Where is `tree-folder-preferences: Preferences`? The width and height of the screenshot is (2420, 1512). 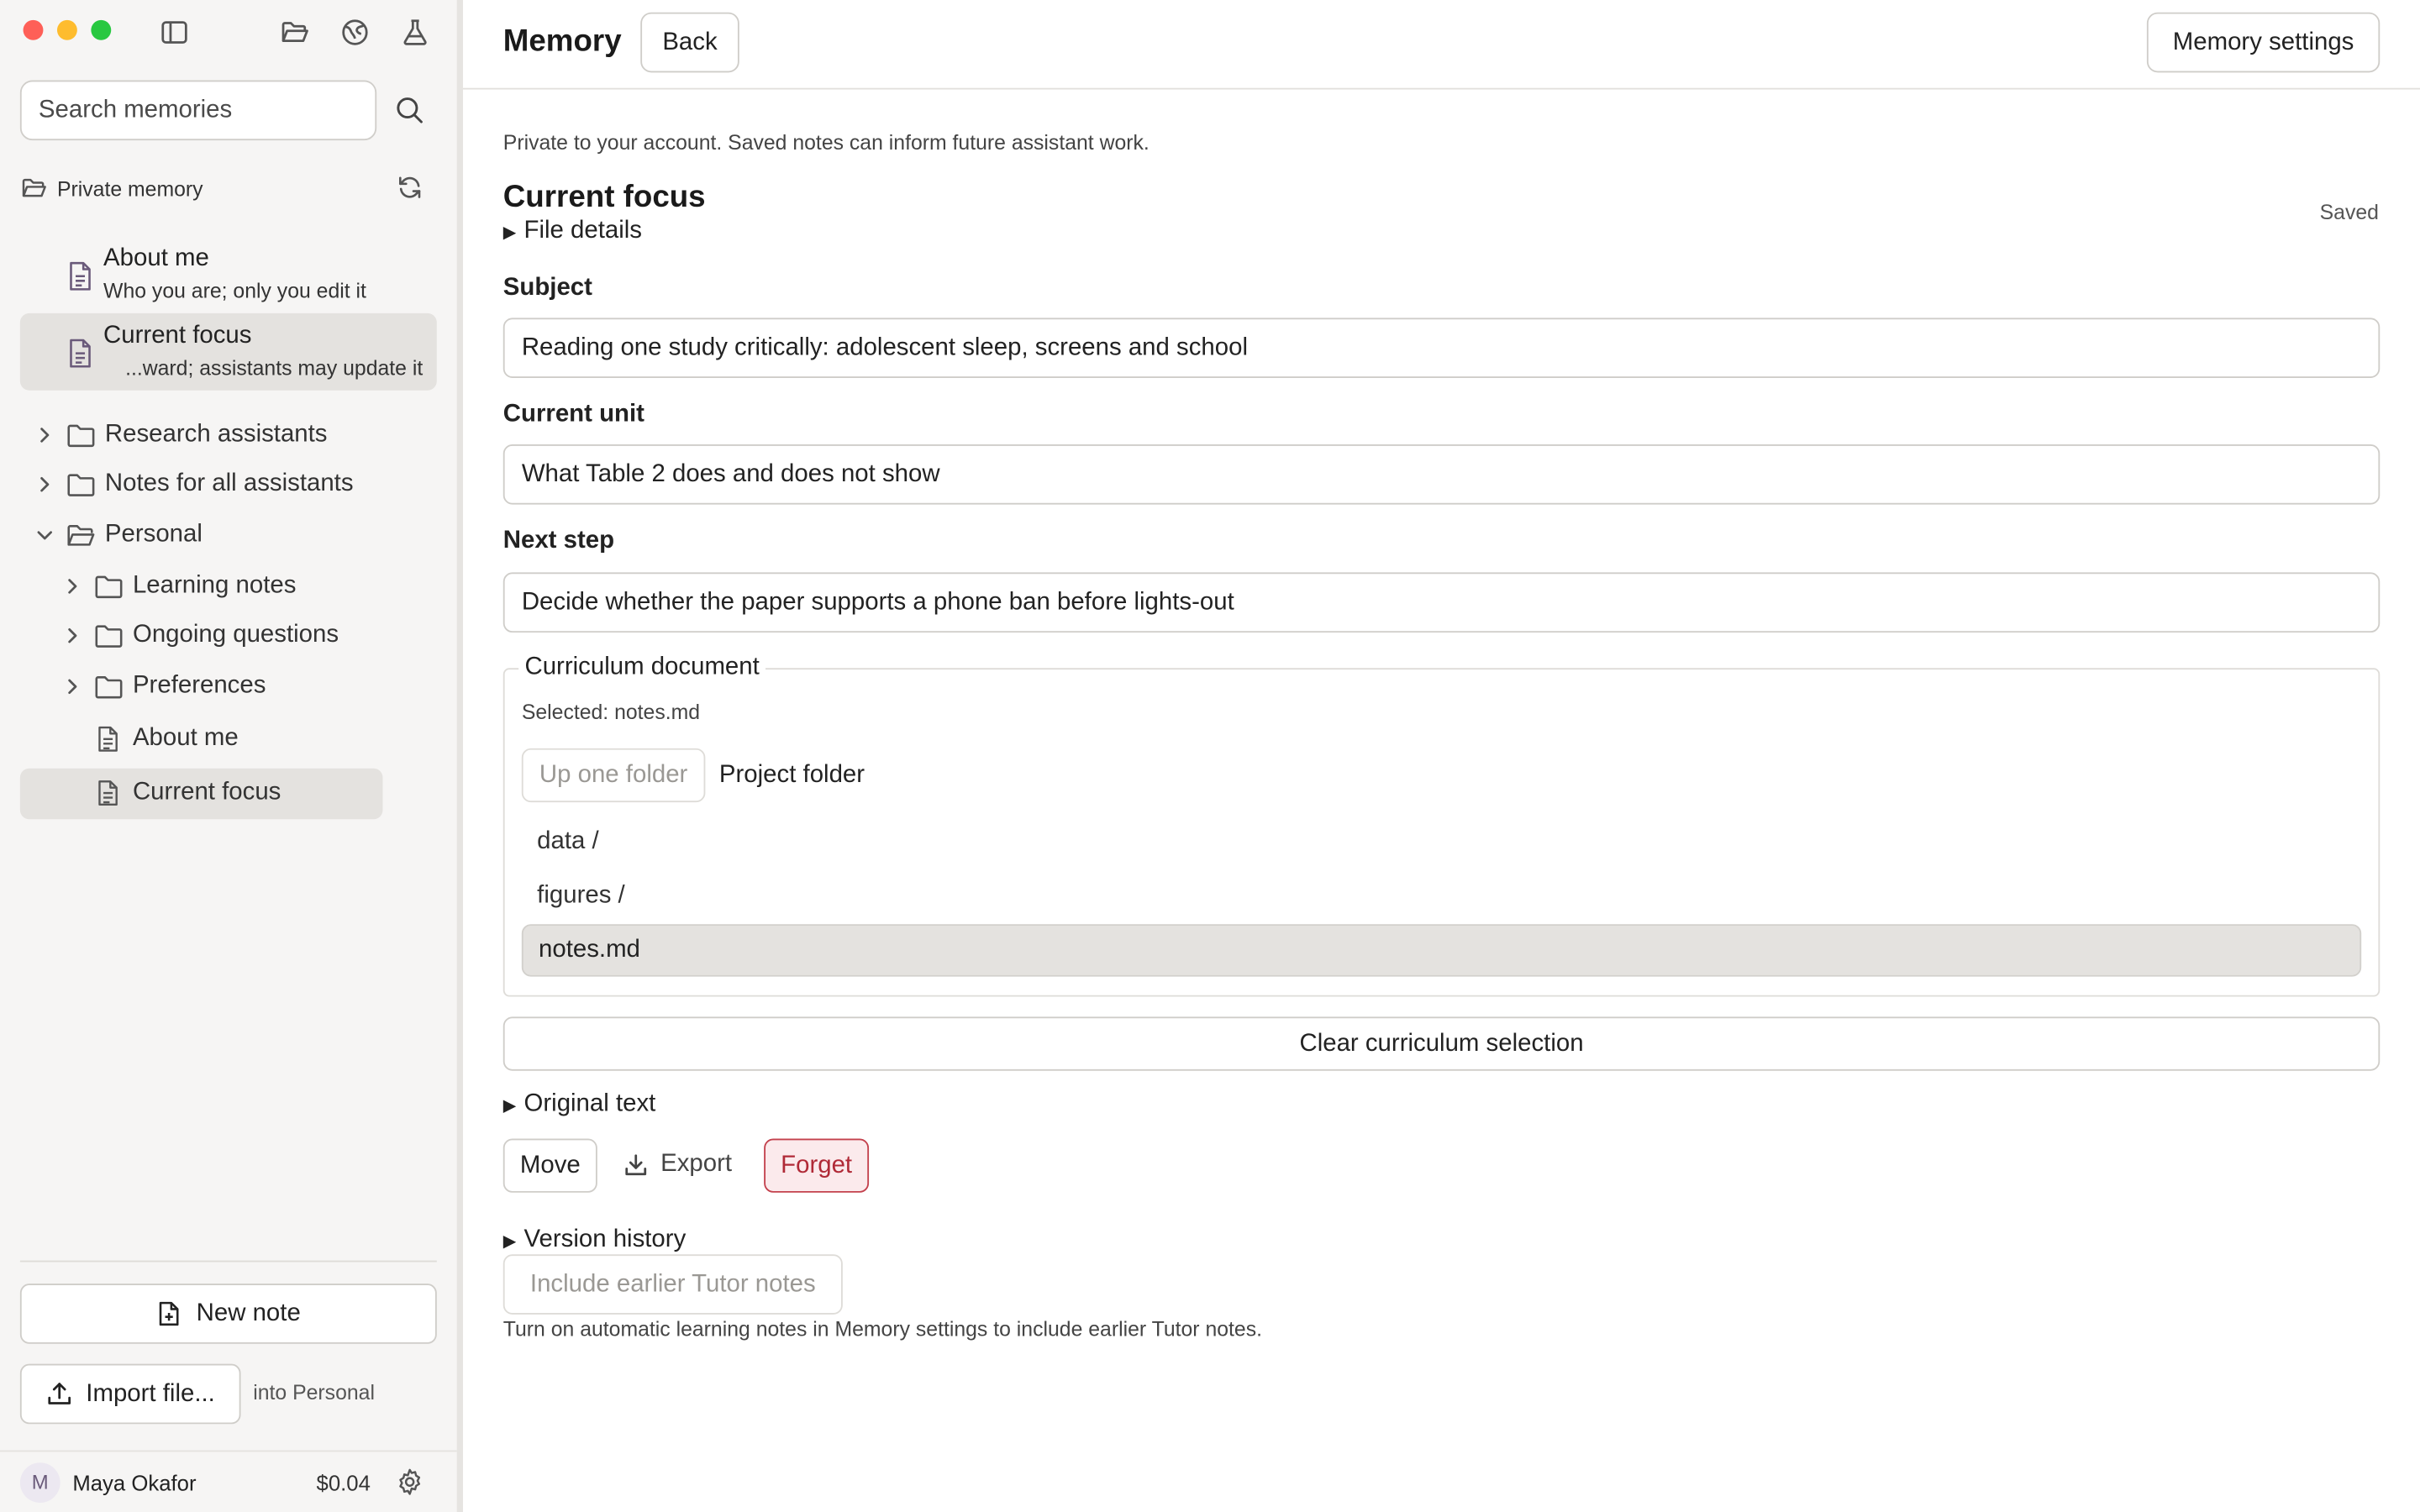
tree-folder-preferences: Preferences is located at coordinates (163, 686).